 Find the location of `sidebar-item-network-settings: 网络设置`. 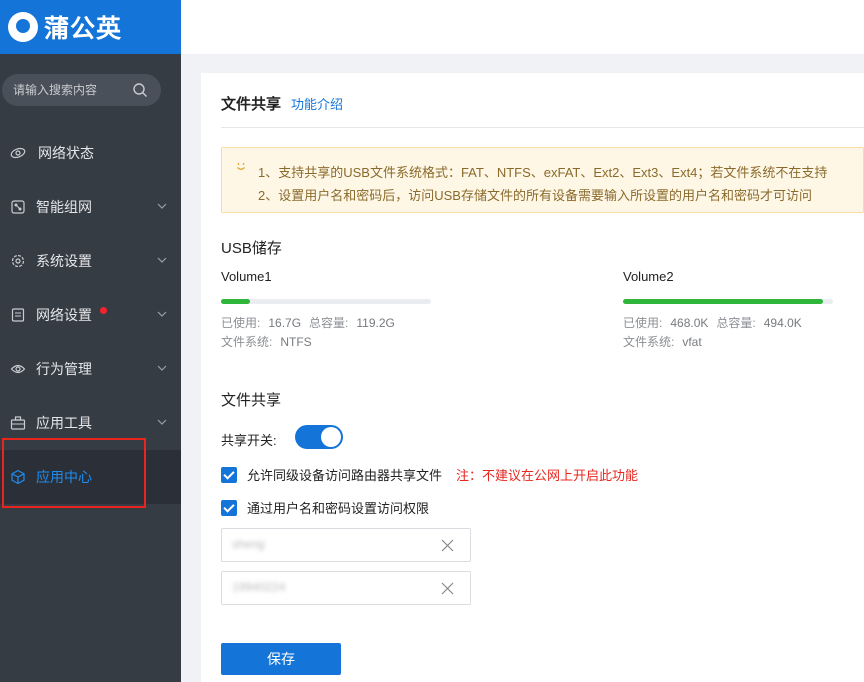

sidebar-item-network-settings: 网络设置 is located at coordinates (90, 315).